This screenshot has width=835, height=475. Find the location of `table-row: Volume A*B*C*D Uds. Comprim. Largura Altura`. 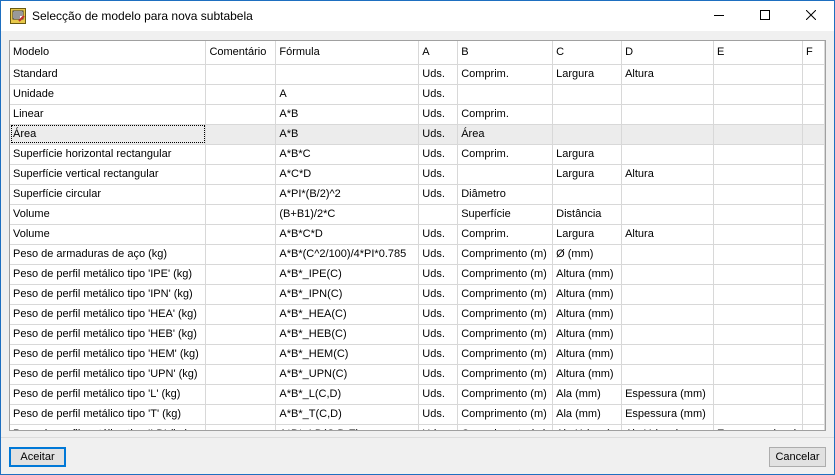

table-row: Volume A*B*C*D Uds. Comprim. Largura Altura is located at coordinates (417, 234).